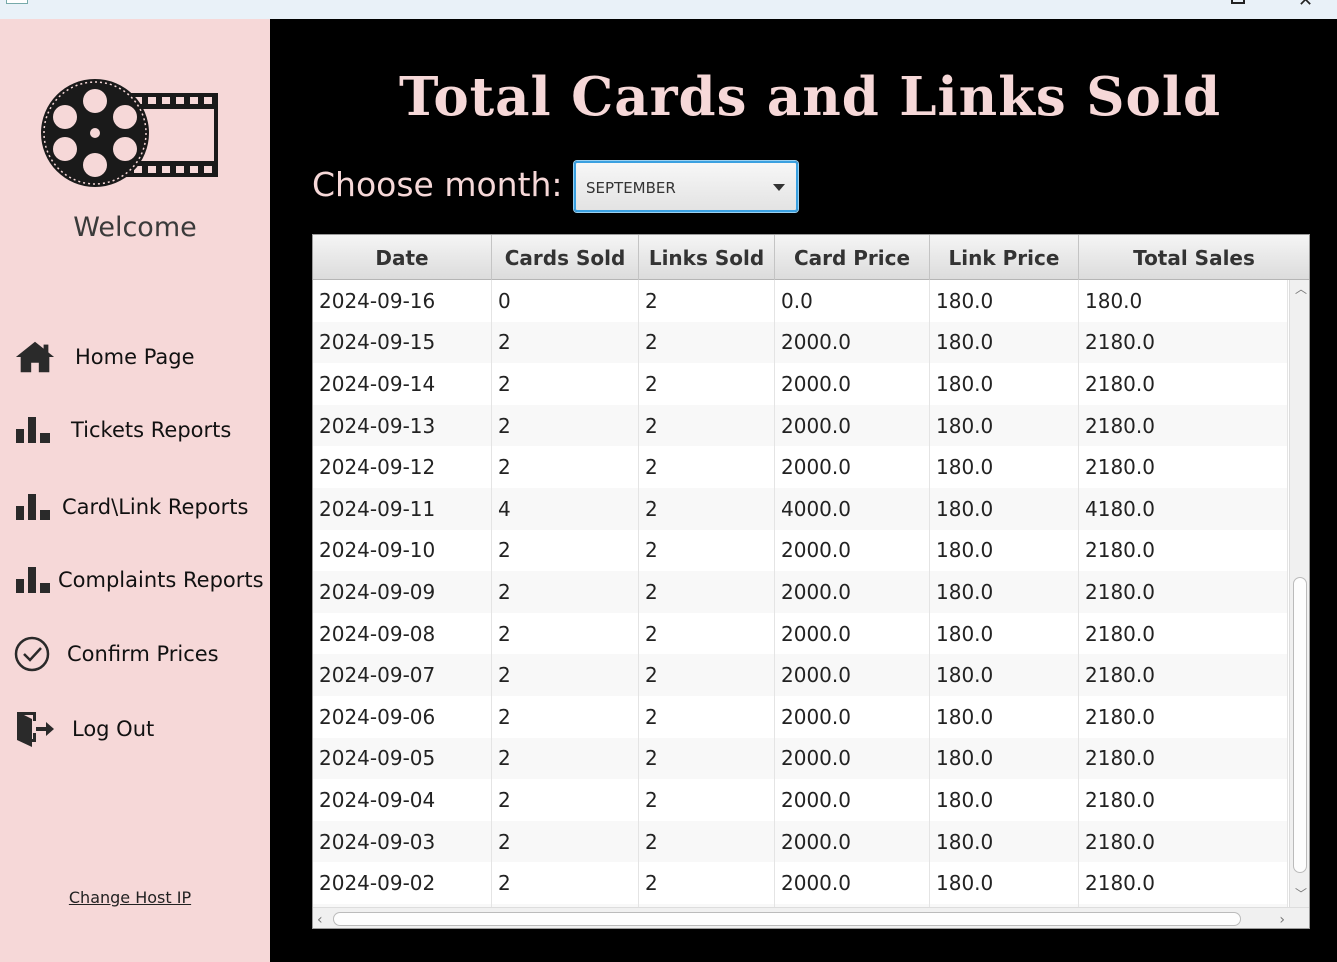 The height and width of the screenshot is (962, 1337). What do you see at coordinates (402, 841) in the screenshot?
I see `cell-date: 2024-09-03` at bounding box center [402, 841].